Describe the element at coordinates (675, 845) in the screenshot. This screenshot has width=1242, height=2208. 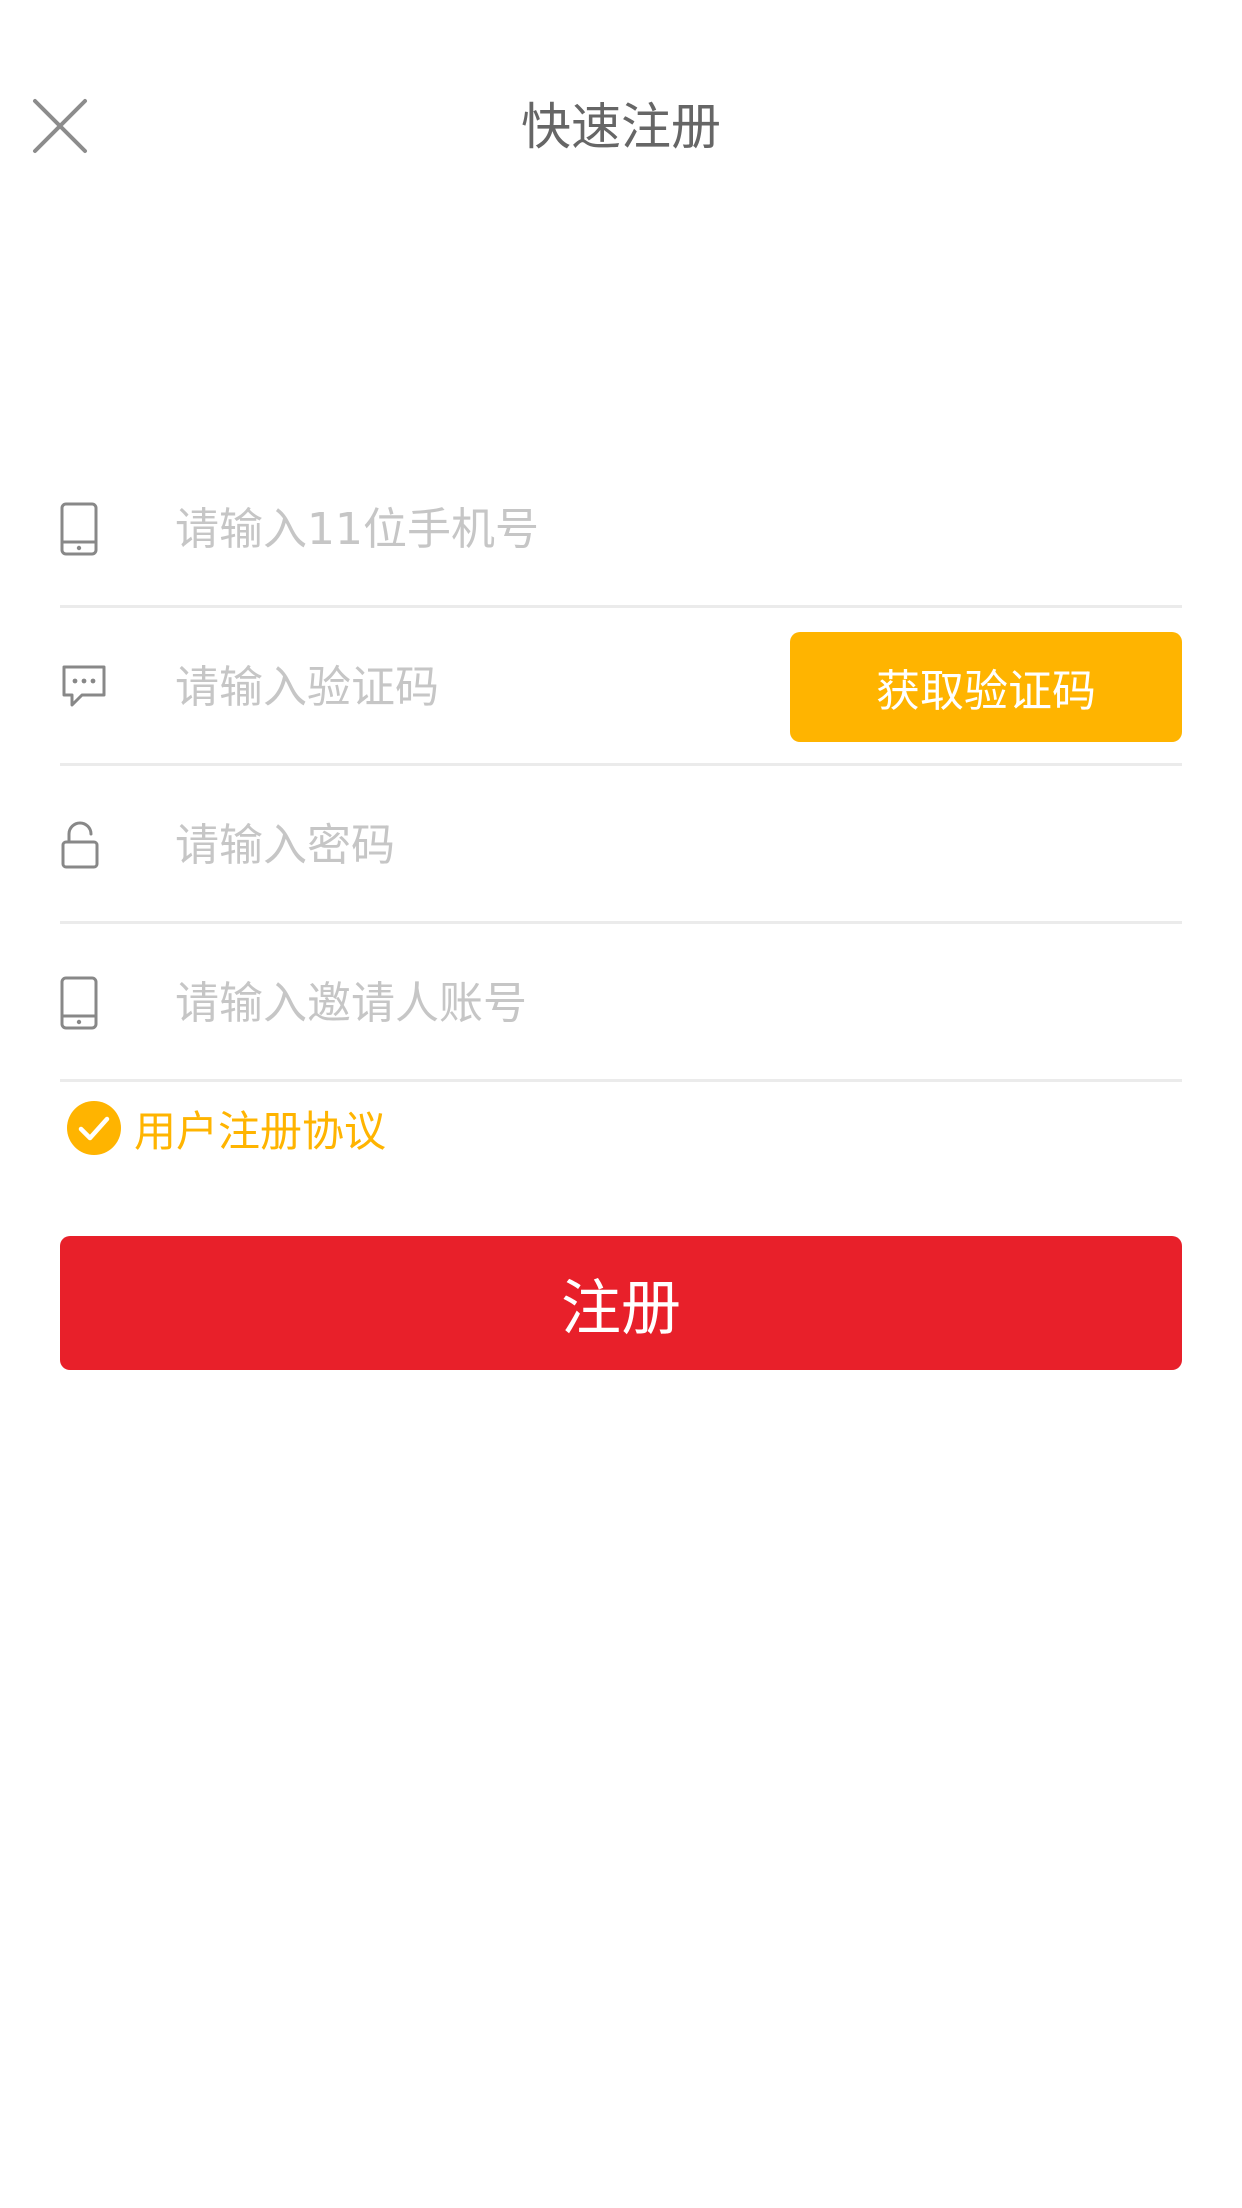
I see `password-input` at that location.